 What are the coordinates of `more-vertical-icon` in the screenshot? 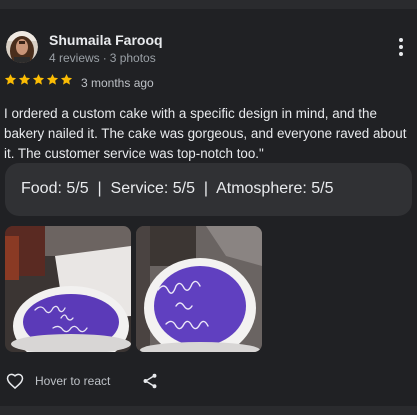 It's located at (401, 47).